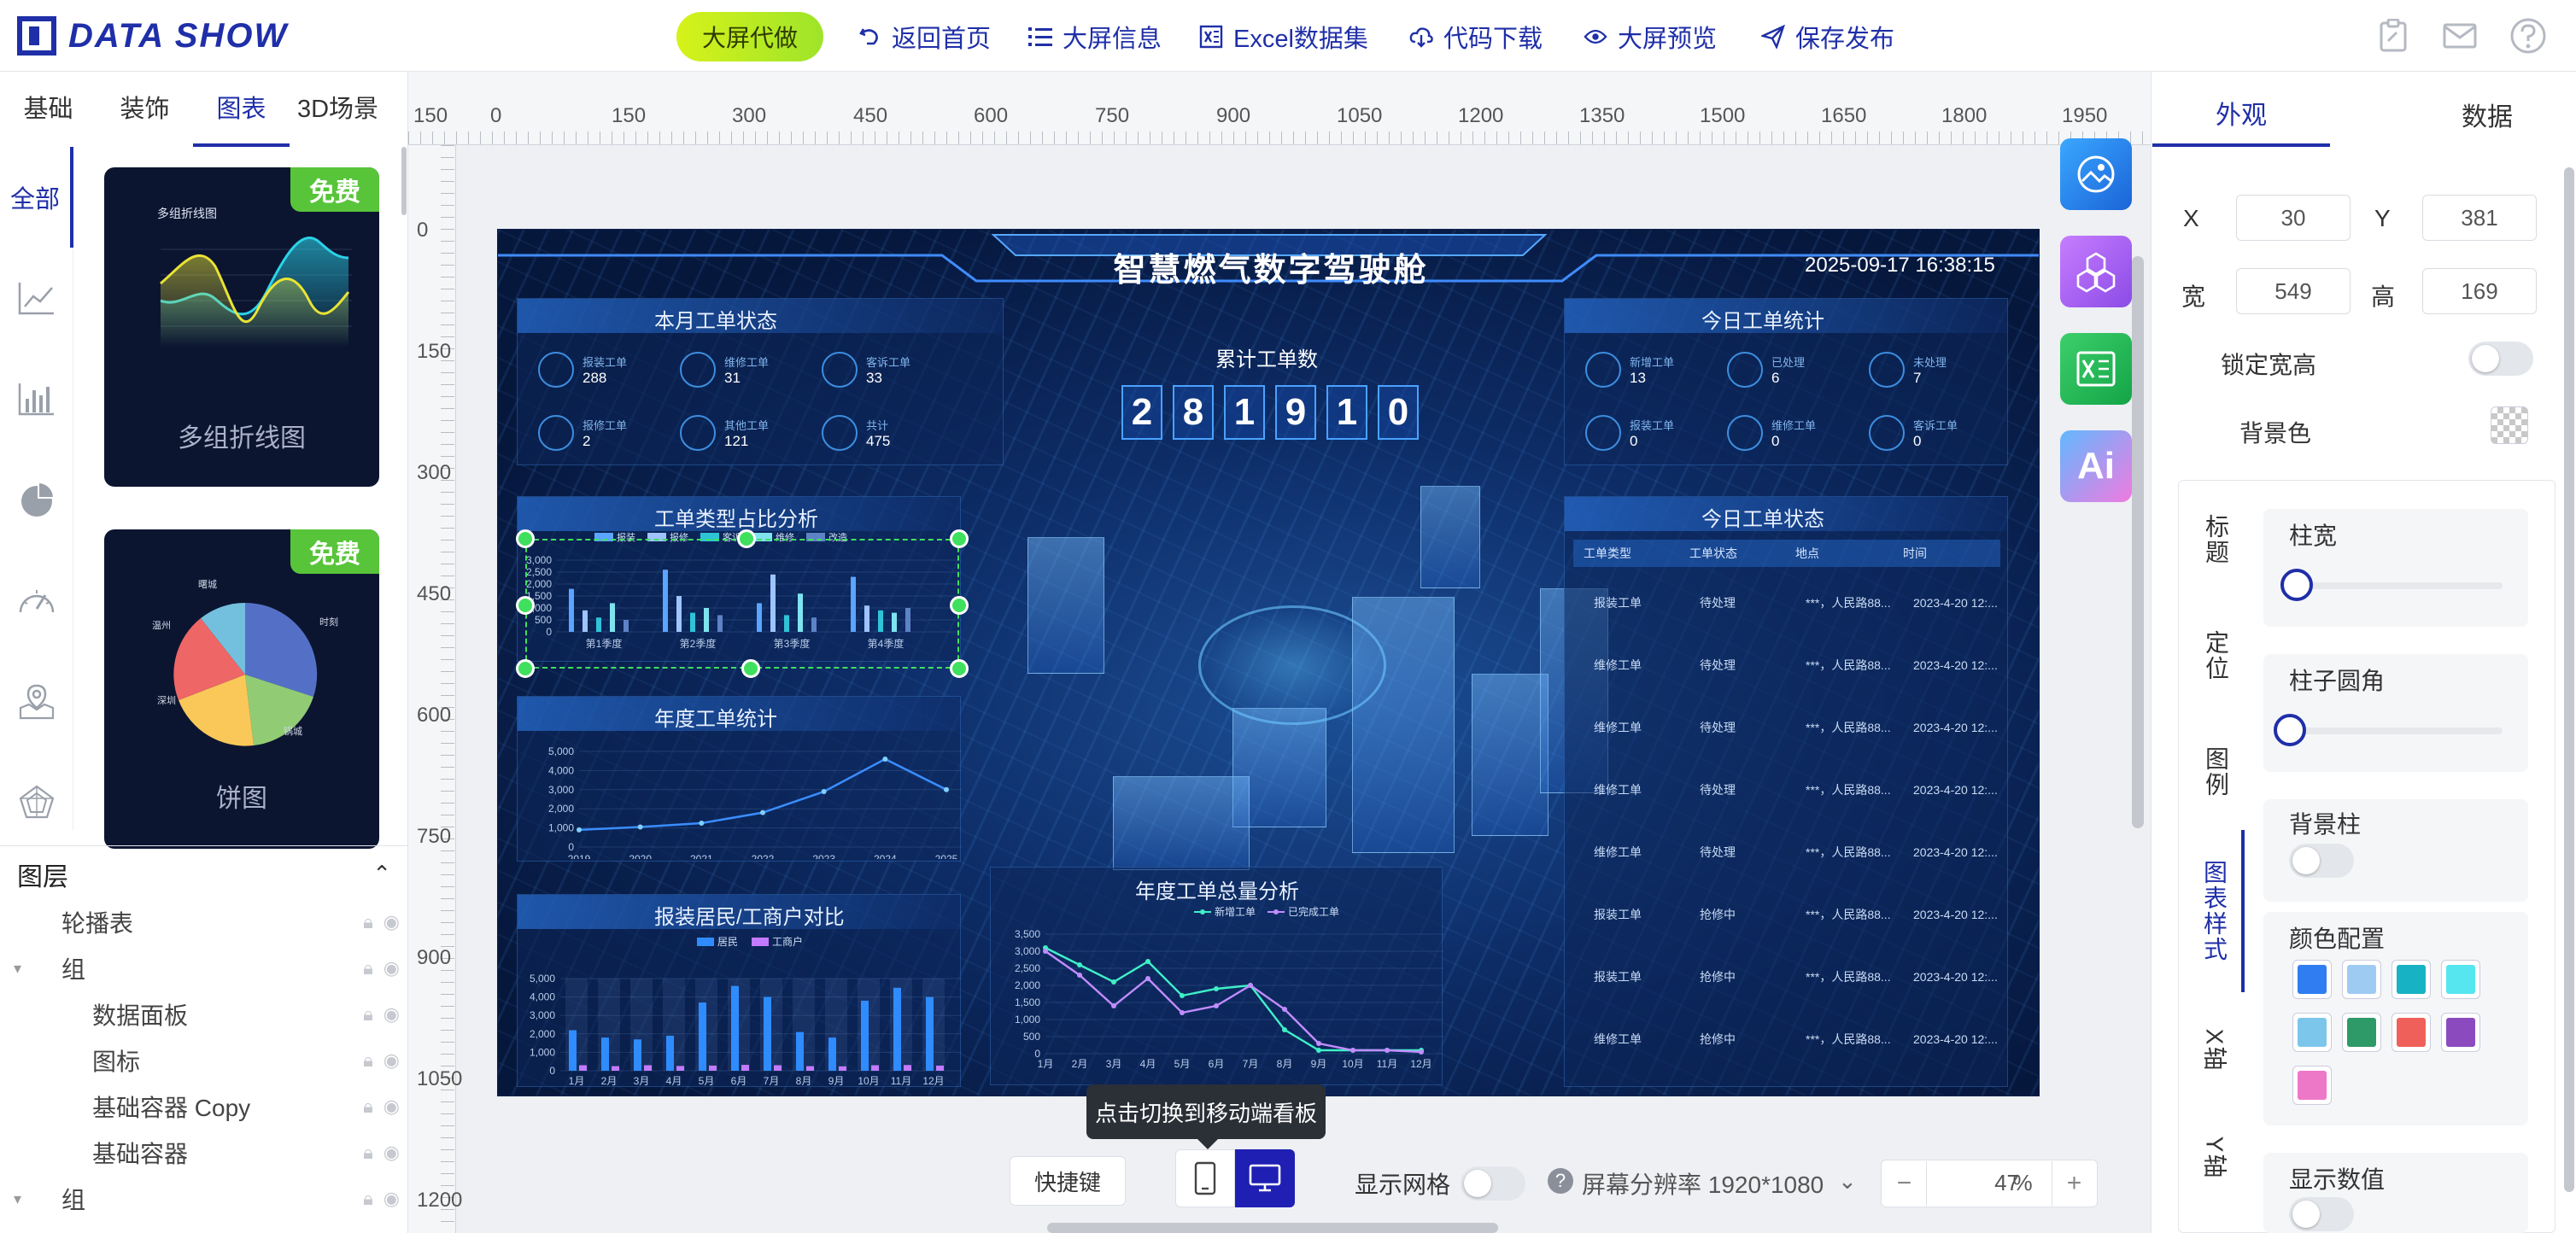  Describe the element at coordinates (2500, 359) in the screenshot. I see `lock-ratio-toggle` at that location.